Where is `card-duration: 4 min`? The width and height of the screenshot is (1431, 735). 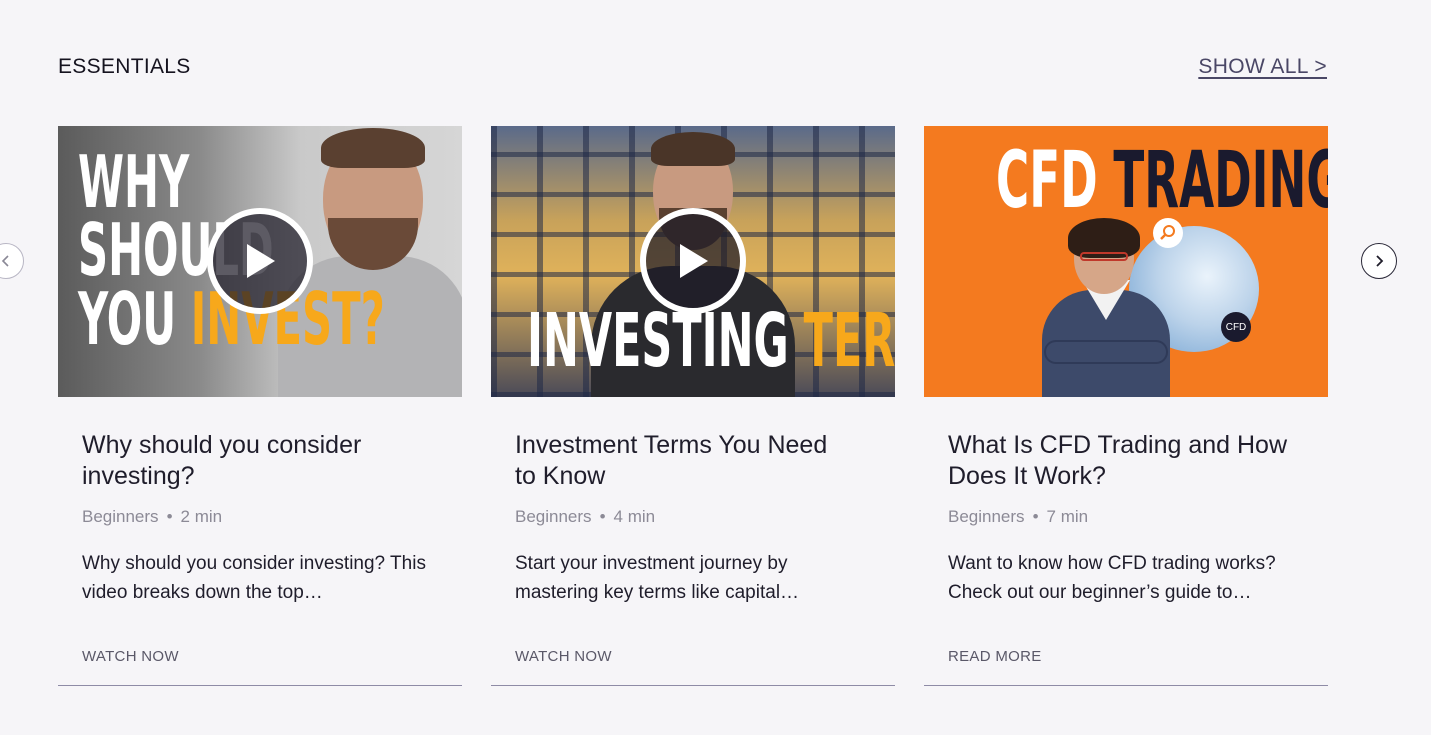
card-duration: 4 min is located at coordinates (634, 516).